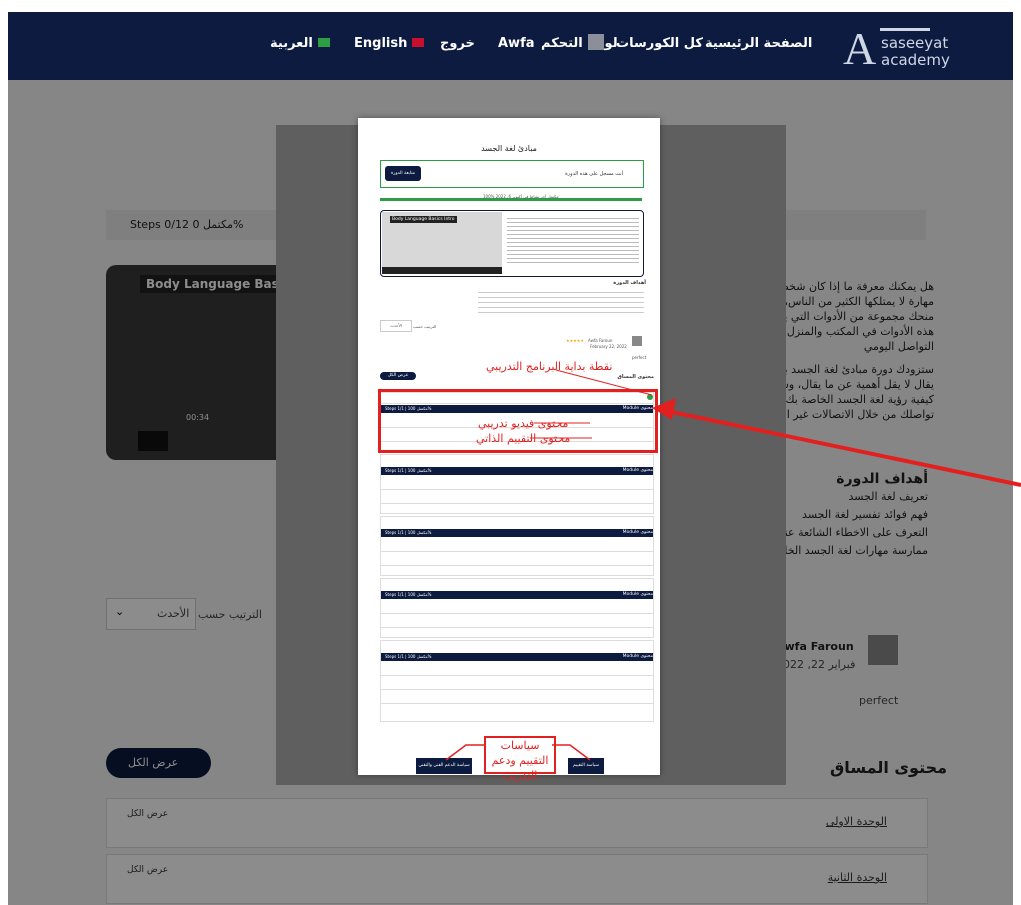 This screenshot has width=1021, height=905. Describe the element at coordinates (664, 409) in the screenshot. I see `arrow-head-icon` at that location.